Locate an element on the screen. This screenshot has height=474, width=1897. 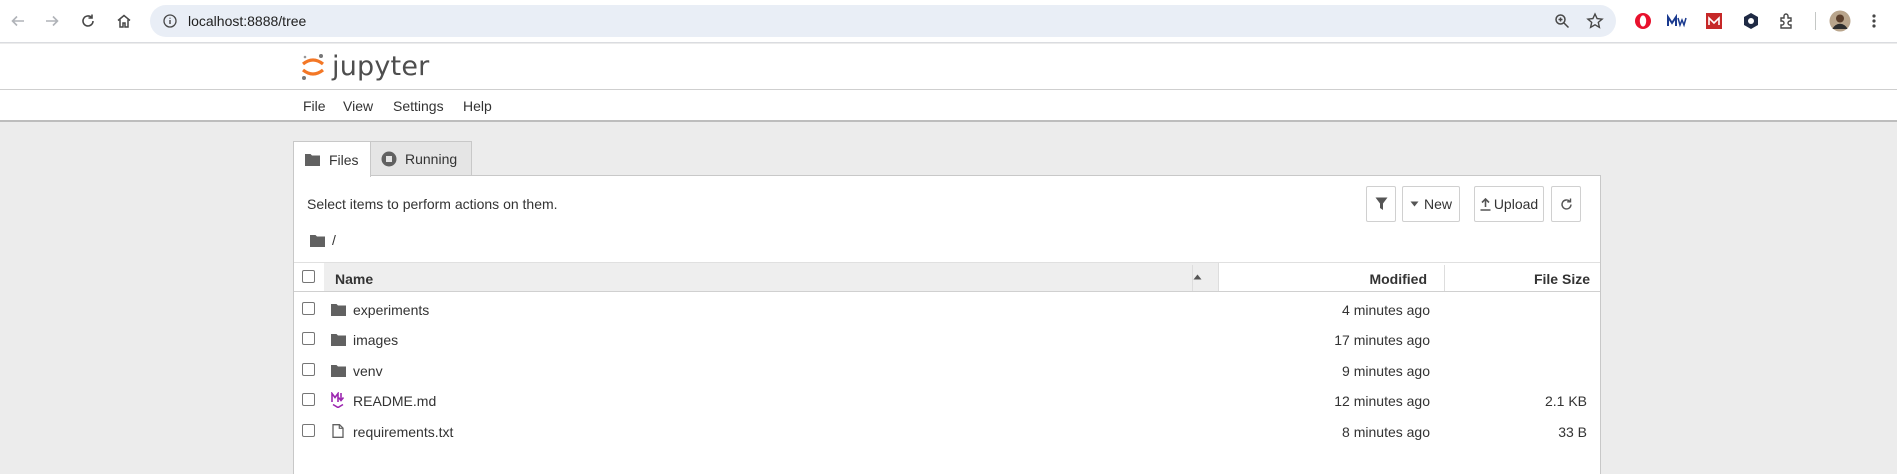
filter-icon is located at coordinates (1381, 203).